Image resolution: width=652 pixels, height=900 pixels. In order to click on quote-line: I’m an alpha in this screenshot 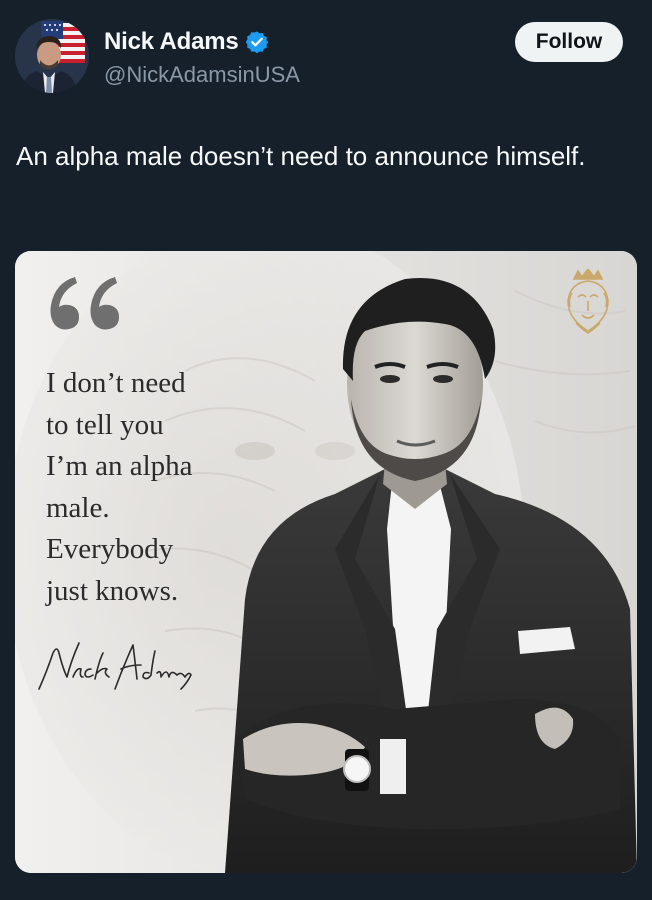, I will do `click(119, 466)`.